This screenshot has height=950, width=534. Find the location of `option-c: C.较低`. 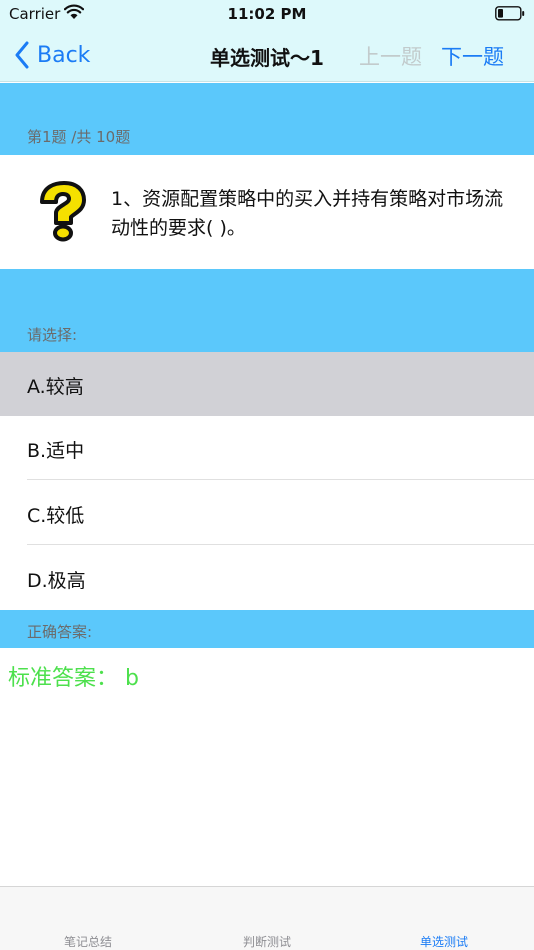

option-c: C.较低 is located at coordinates (267, 513).